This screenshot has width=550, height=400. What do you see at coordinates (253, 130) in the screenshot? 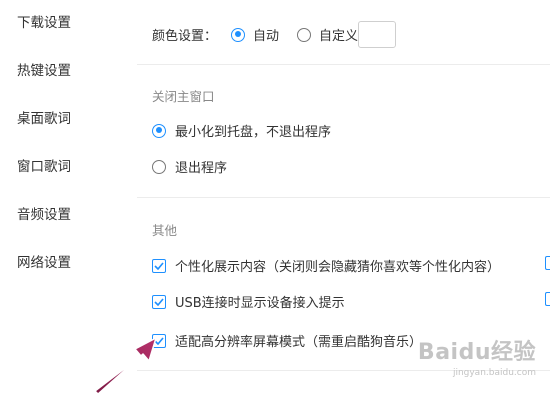
I see `minimize-to-tray-label: 最小化到托盘，不退出程序` at bounding box center [253, 130].